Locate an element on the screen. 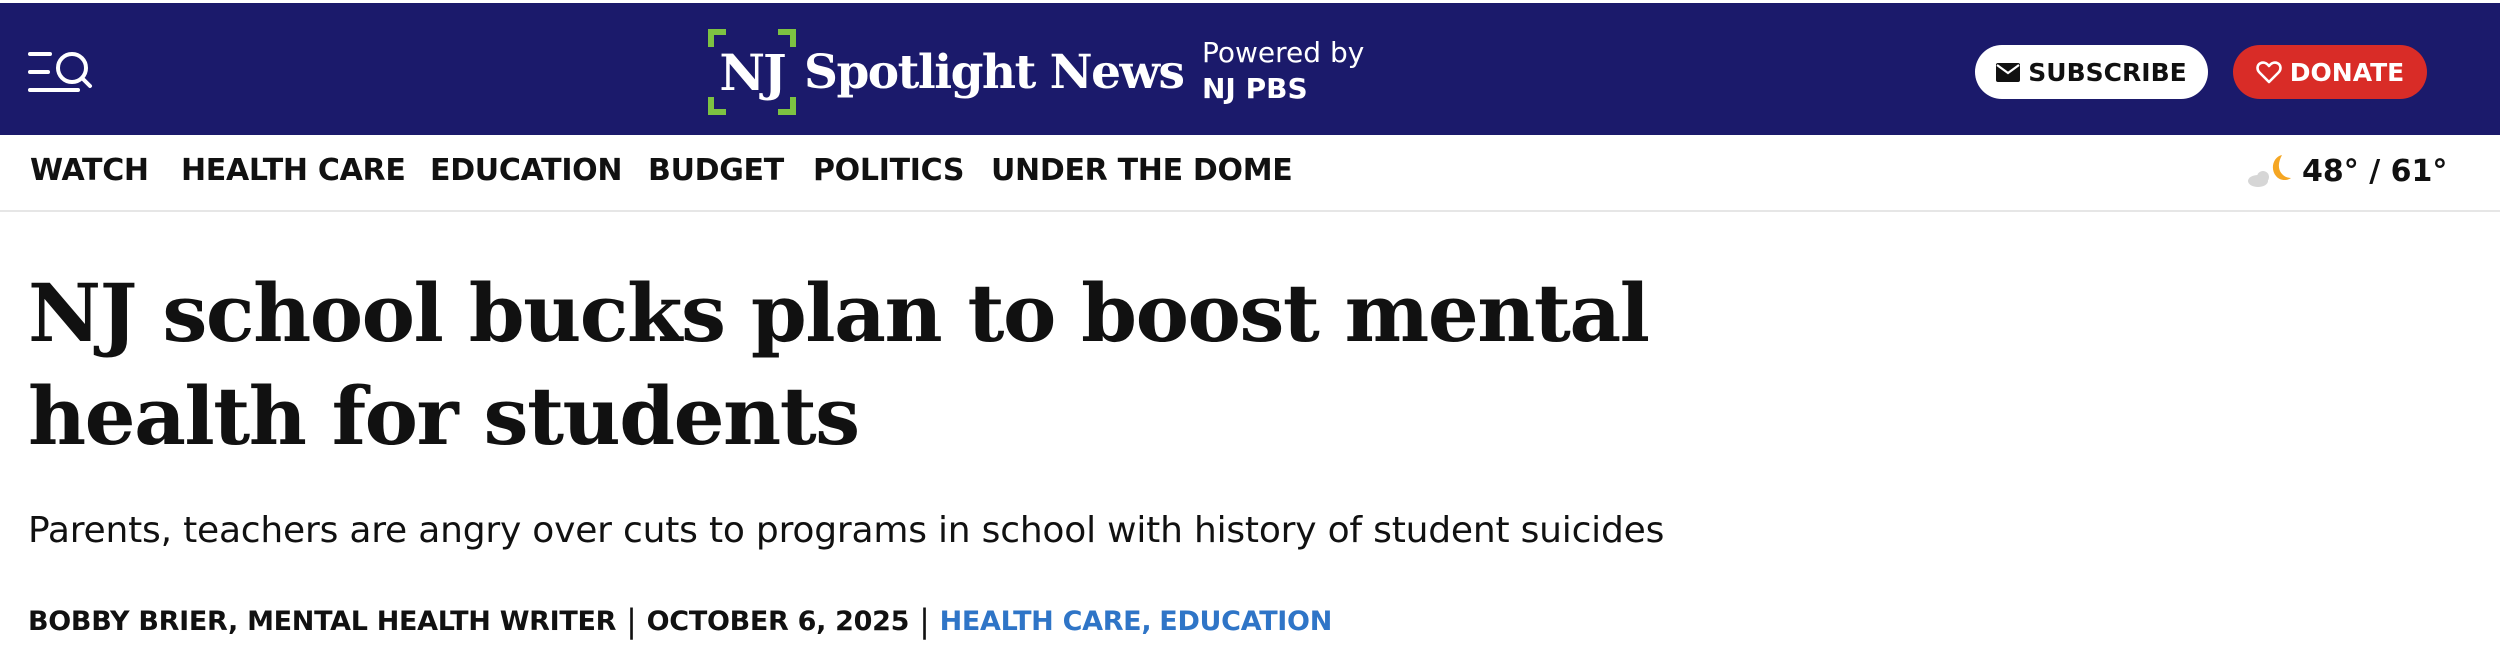  donate-label: DONATE is located at coordinates (2347, 72).